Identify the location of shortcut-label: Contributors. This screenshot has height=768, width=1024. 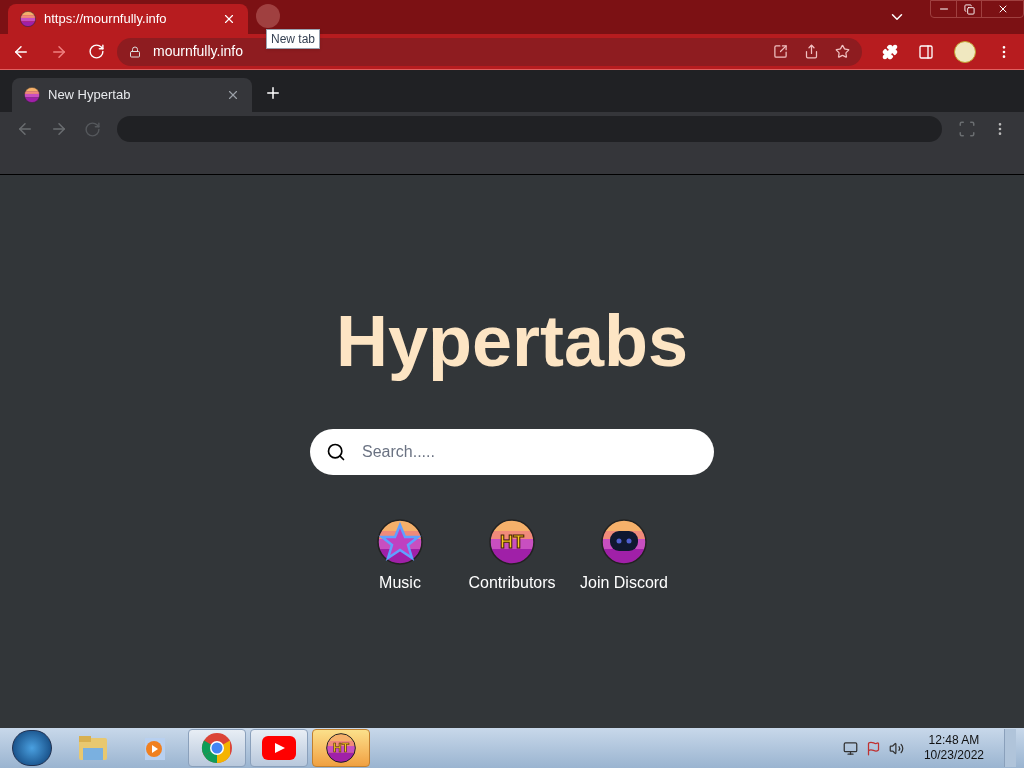
(512, 583).